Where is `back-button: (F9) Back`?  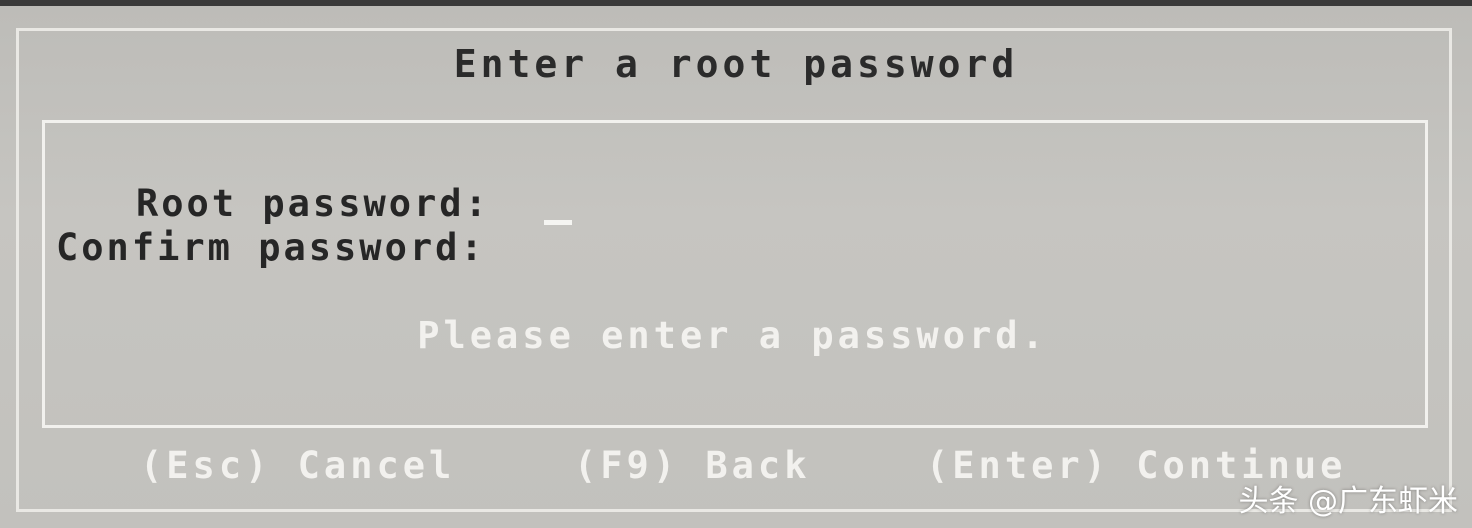 back-button: (F9) Back is located at coordinates (692, 465).